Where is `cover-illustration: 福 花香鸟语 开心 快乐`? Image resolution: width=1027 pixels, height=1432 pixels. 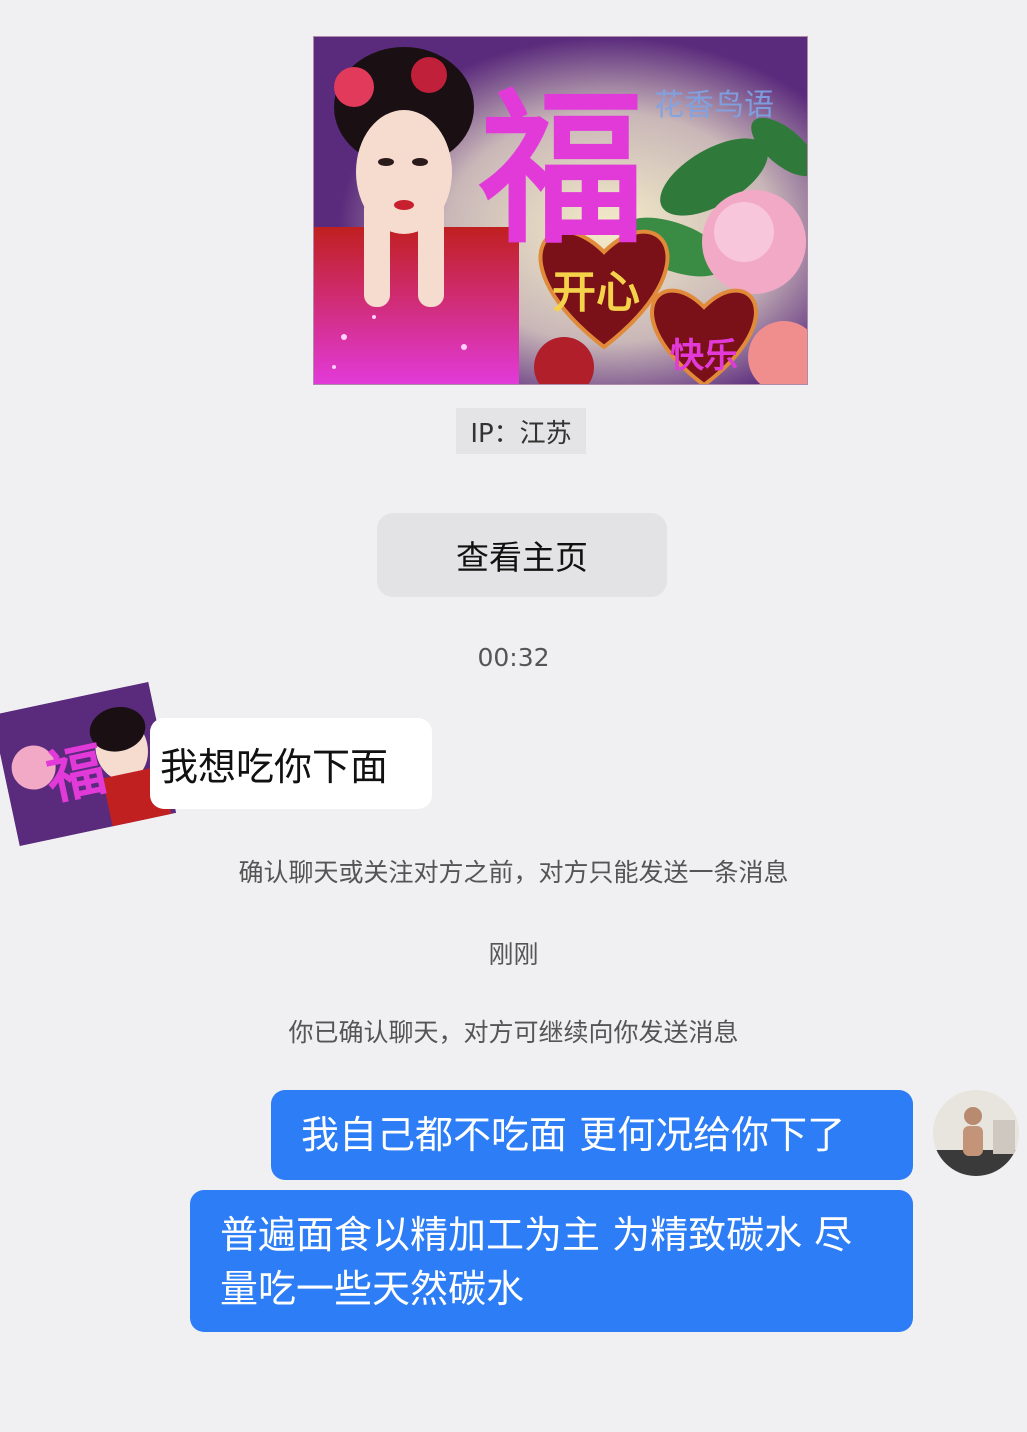 cover-illustration: 福 花香鸟语 开心 快乐 is located at coordinates (560, 210).